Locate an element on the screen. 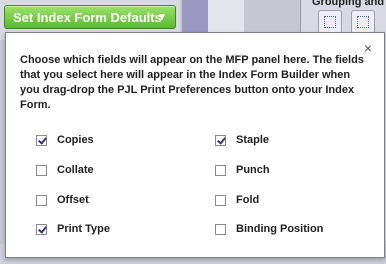  option-label: Binding Position is located at coordinates (280, 229).